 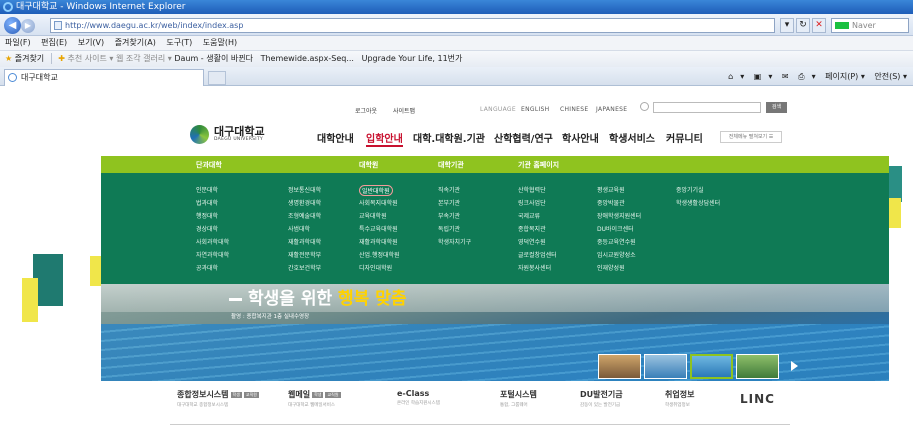 I want to click on mega-menu-item: 평생교육원, so click(x=611, y=189).